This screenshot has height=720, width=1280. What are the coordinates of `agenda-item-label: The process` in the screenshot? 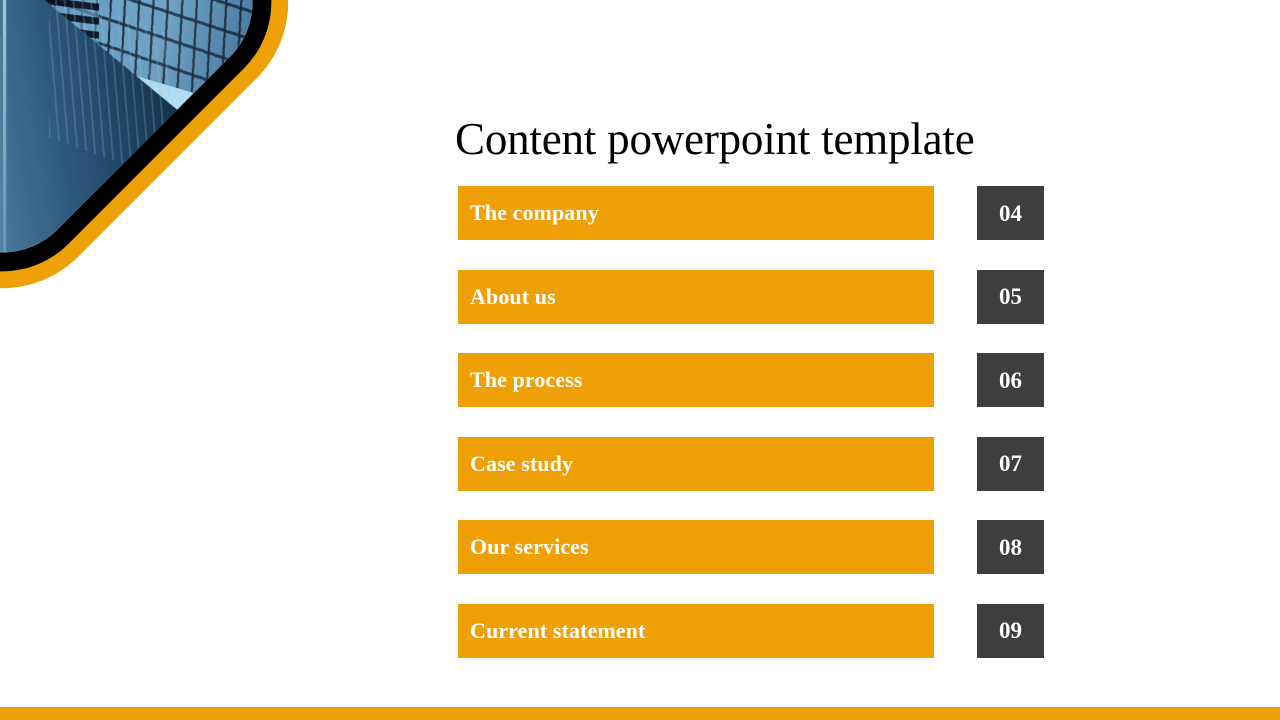 It's located at (526, 379).